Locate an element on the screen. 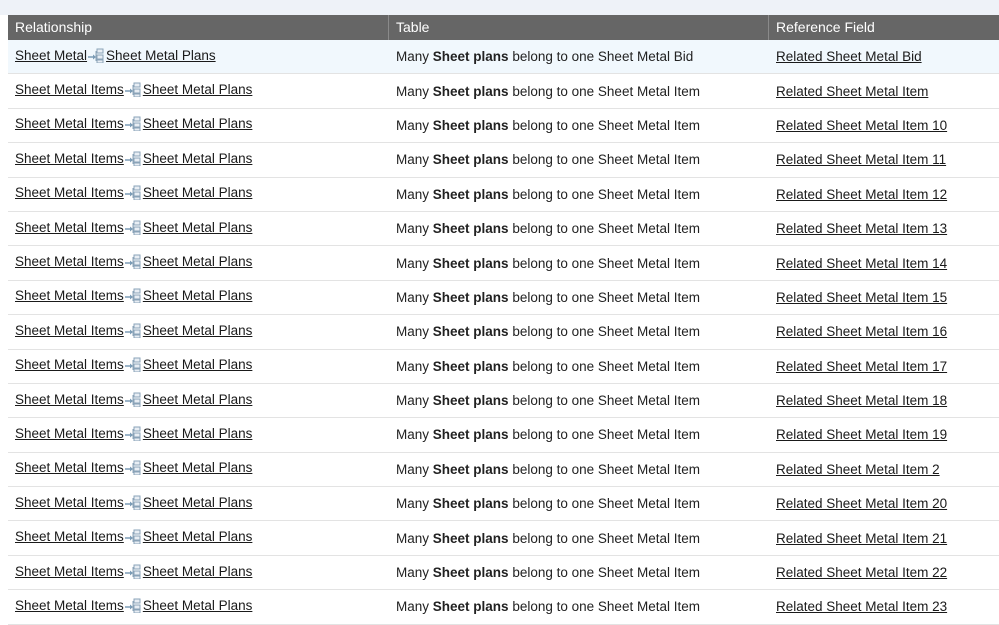 Image resolution: width=999 pixels, height=625 pixels. relationship-cell: Sheet Metal Items Sheet Metal Plans is located at coordinates (198, 469).